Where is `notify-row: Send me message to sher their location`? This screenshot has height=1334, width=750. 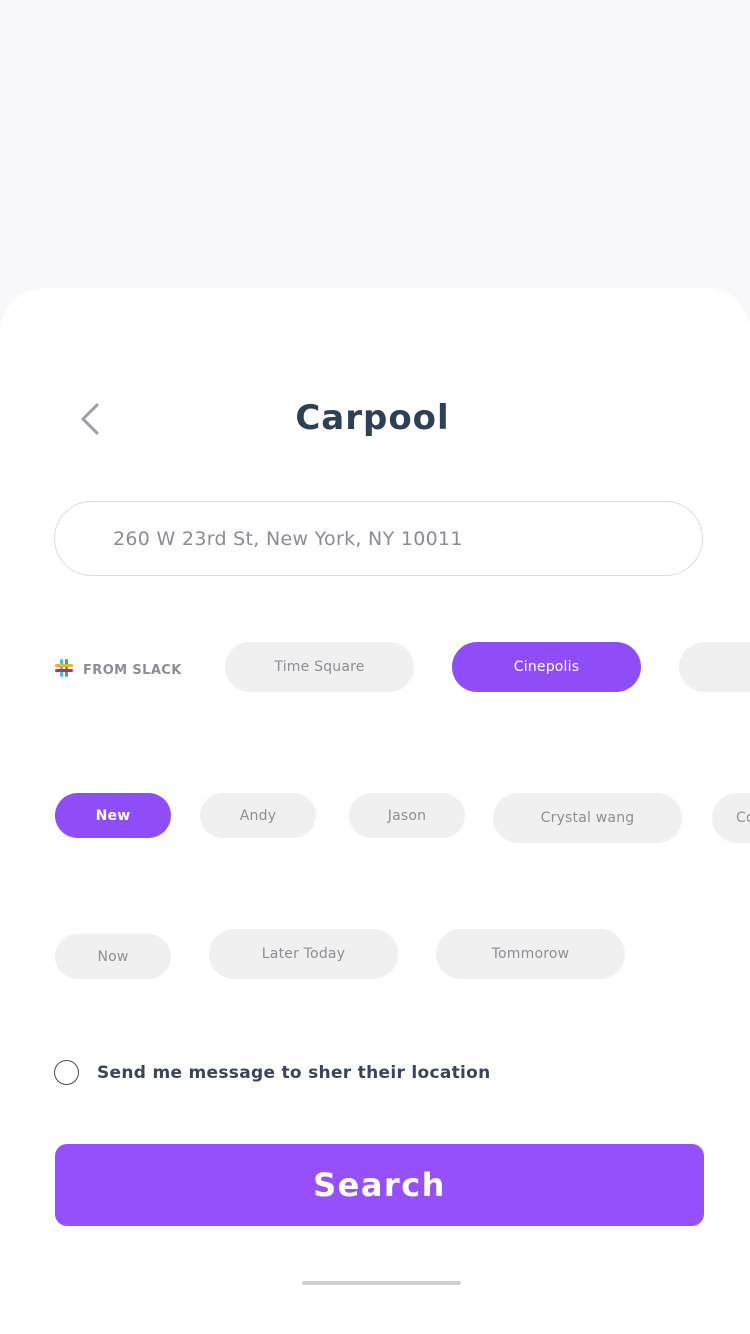
notify-row: Send me message to sher their location is located at coordinates (272, 1072).